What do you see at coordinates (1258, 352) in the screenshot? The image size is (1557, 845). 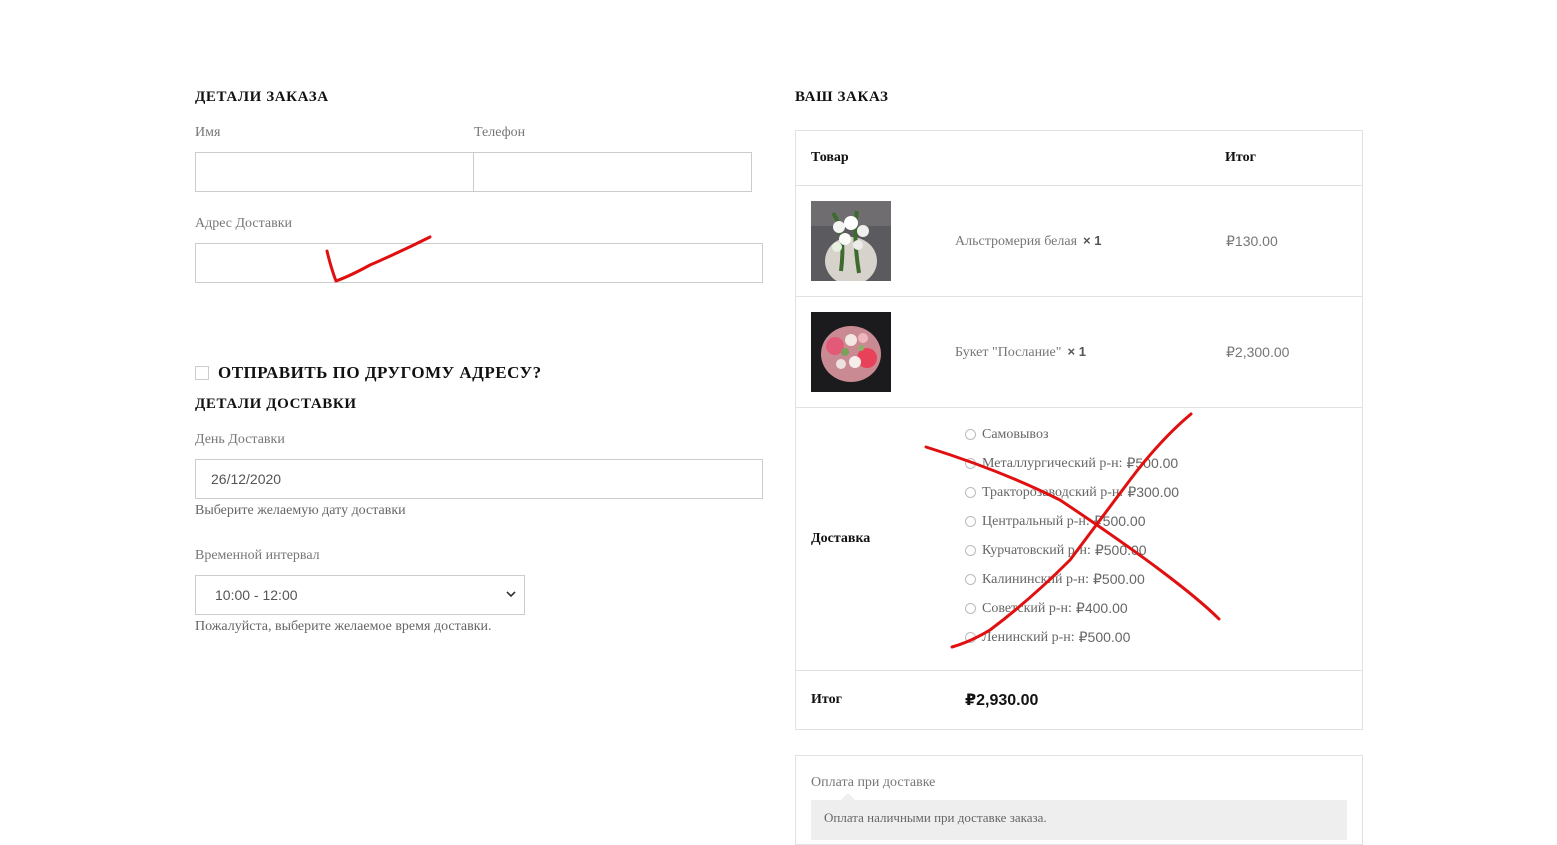 I see `order-item-price: ₽2,300.00` at bounding box center [1258, 352].